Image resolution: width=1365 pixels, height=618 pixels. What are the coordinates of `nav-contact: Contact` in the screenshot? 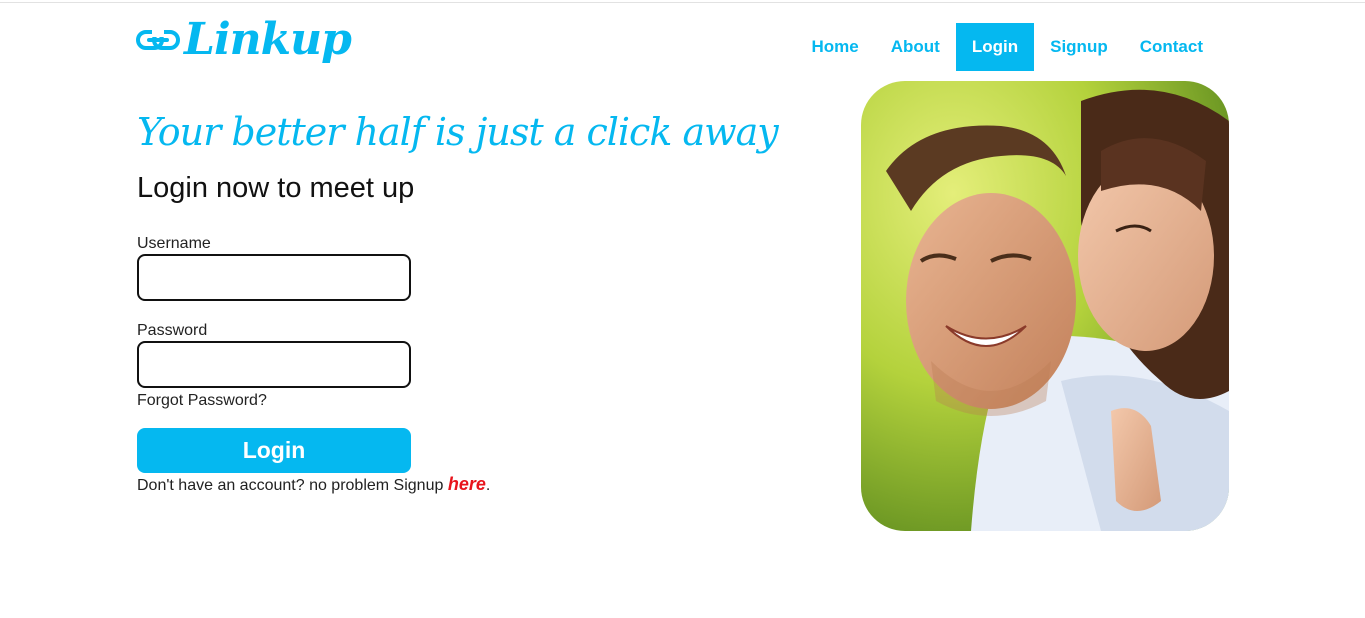 It's located at (1171, 47).